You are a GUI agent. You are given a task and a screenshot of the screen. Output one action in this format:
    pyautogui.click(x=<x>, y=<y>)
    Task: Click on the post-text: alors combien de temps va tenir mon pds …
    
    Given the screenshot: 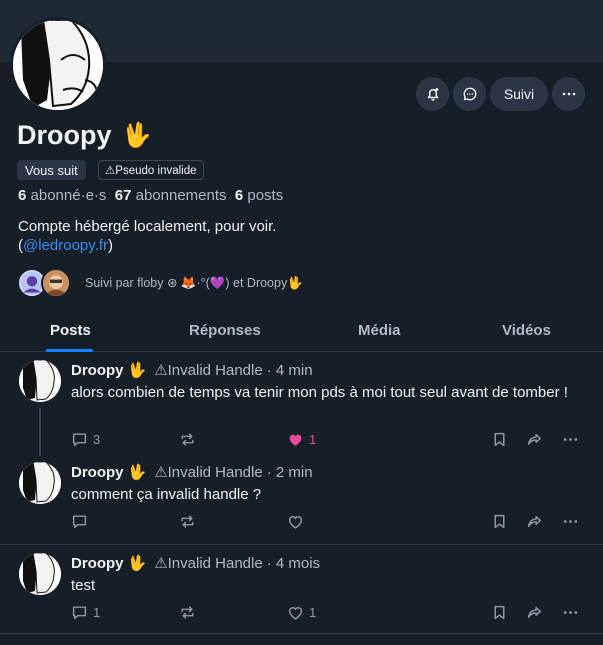 What is the action you would take?
    pyautogui.click(x=319, y=392)
    